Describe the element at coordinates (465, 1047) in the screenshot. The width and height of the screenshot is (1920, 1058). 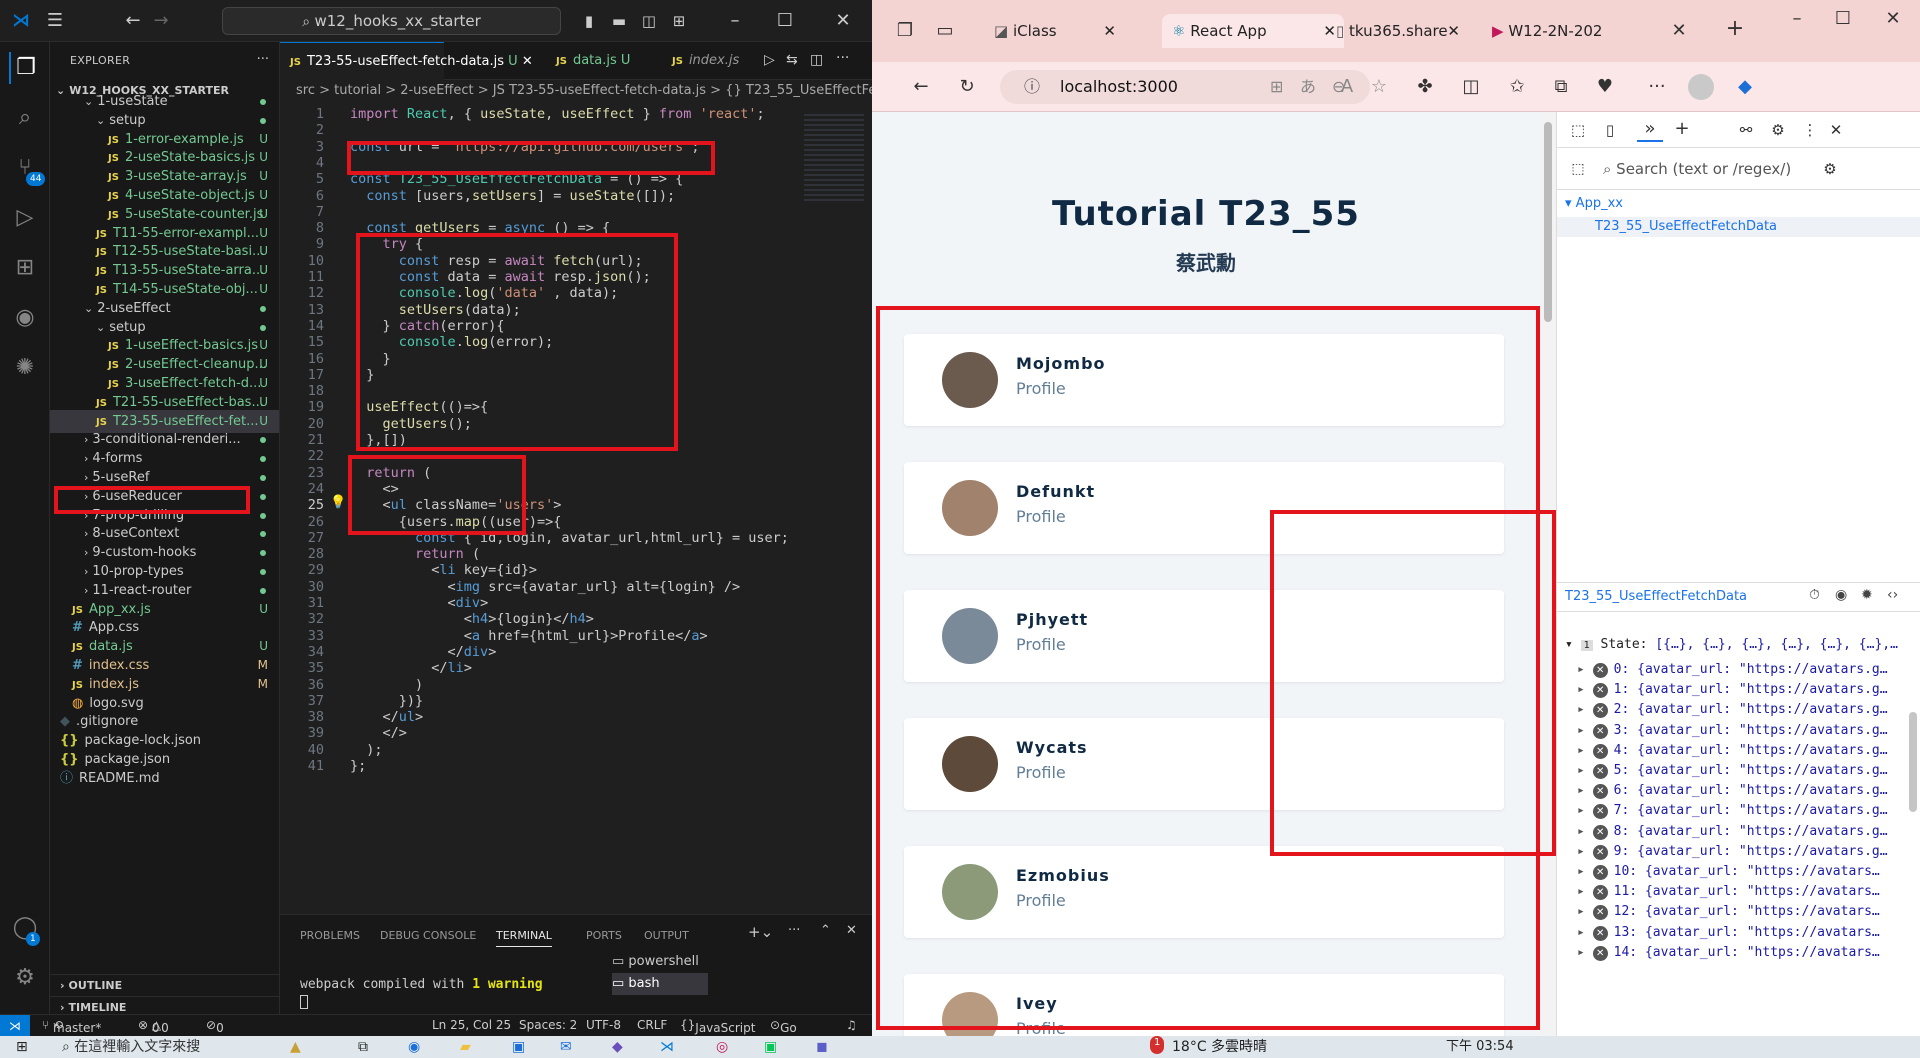
I see `file-explorer-icon: ▰` at that location.